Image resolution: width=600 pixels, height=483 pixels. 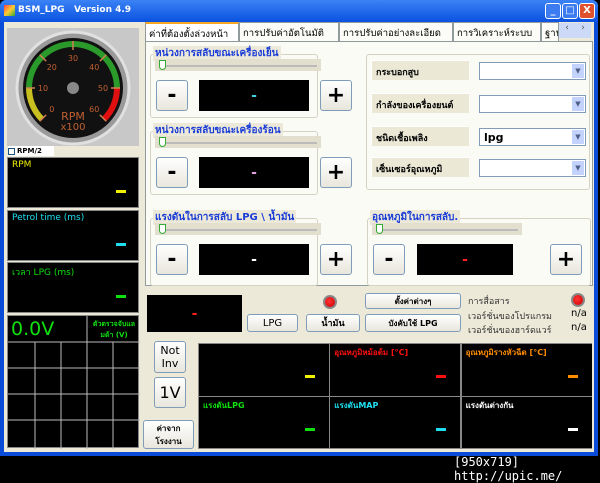 What do you see at coordinates (272, 323) in the screenshot?
I see `lpg-button: LPG` at bounding box center [272, 323].